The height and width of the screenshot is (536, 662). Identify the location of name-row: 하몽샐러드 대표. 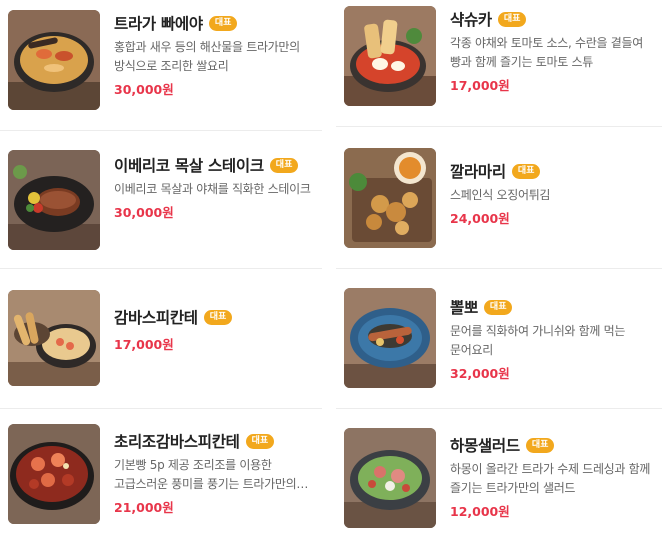
(553, 445).